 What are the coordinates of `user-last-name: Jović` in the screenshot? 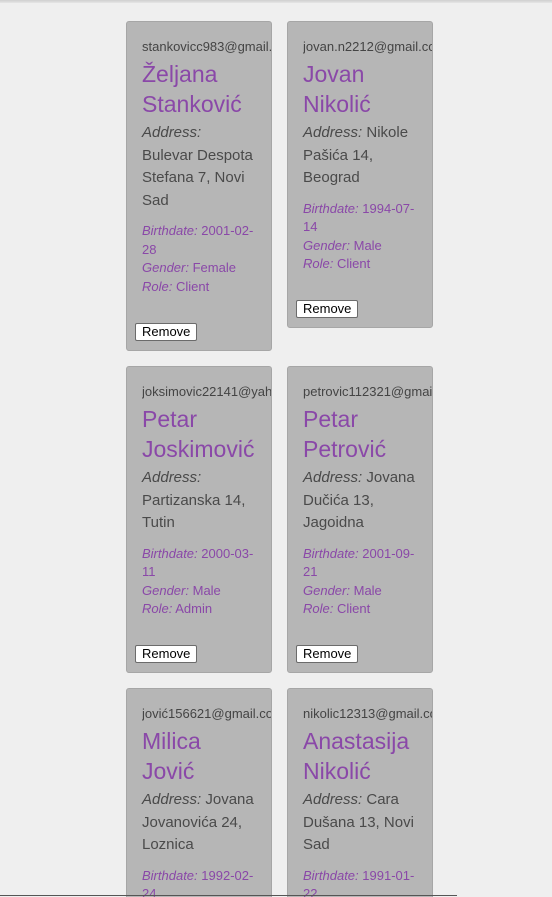 It's located at (168, 771).